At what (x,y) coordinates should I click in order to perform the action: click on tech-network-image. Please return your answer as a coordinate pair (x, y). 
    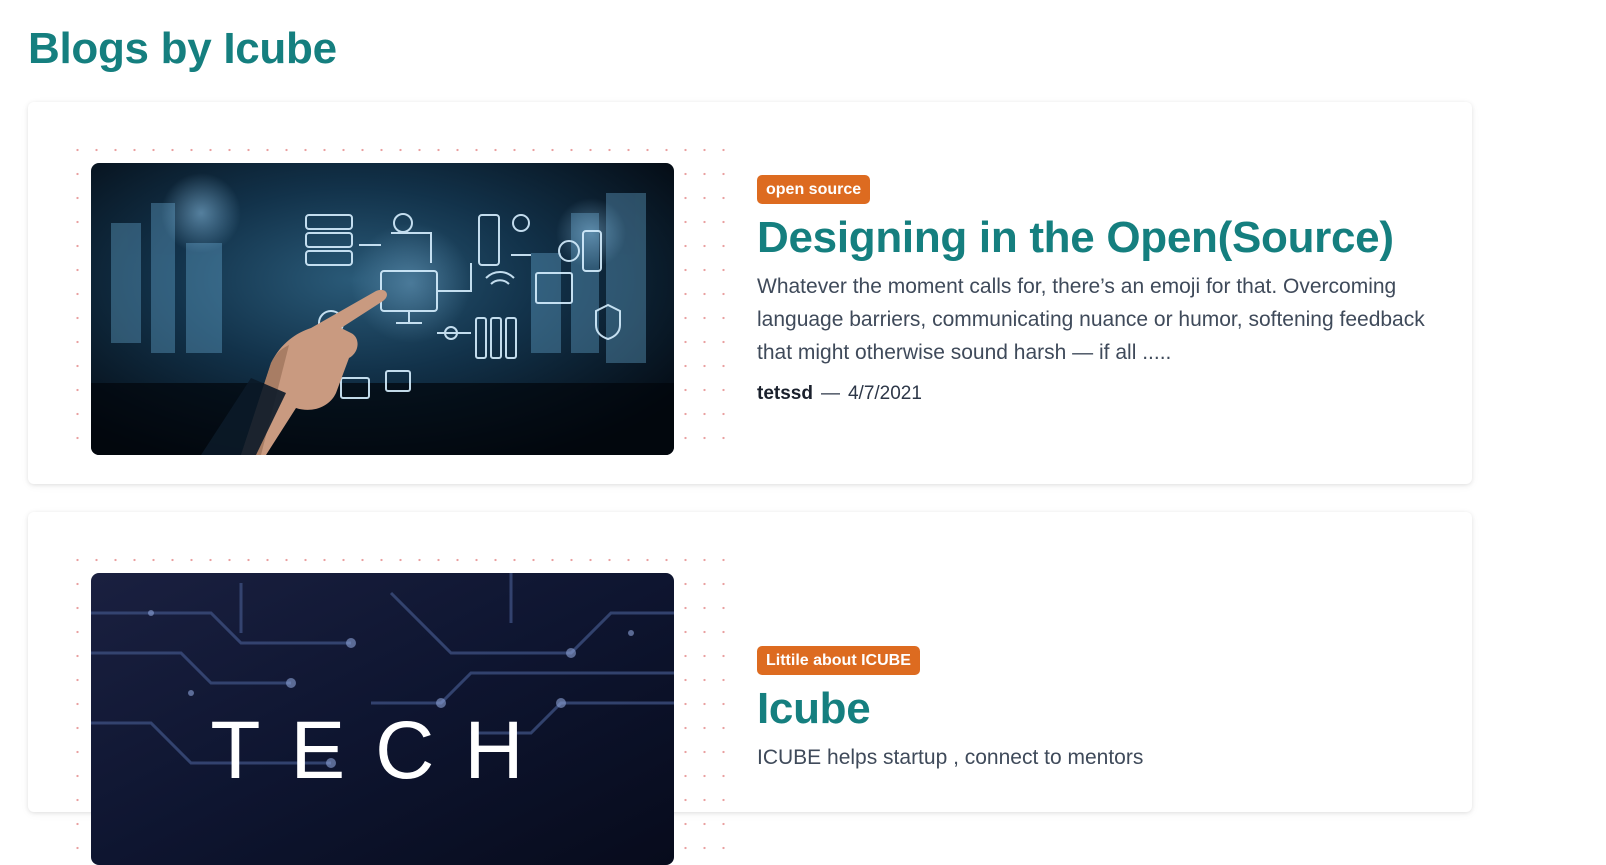
    Looking at the image, I should click on (382, 309).